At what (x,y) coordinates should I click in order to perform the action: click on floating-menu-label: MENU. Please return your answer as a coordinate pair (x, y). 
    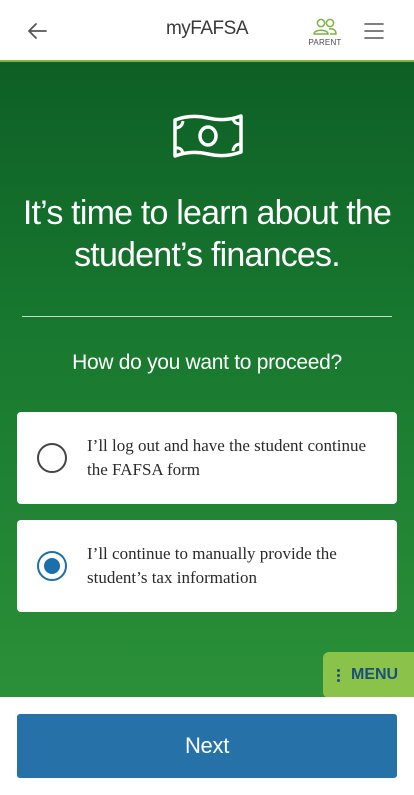
    Looking at the image, I should click on (375, 674).